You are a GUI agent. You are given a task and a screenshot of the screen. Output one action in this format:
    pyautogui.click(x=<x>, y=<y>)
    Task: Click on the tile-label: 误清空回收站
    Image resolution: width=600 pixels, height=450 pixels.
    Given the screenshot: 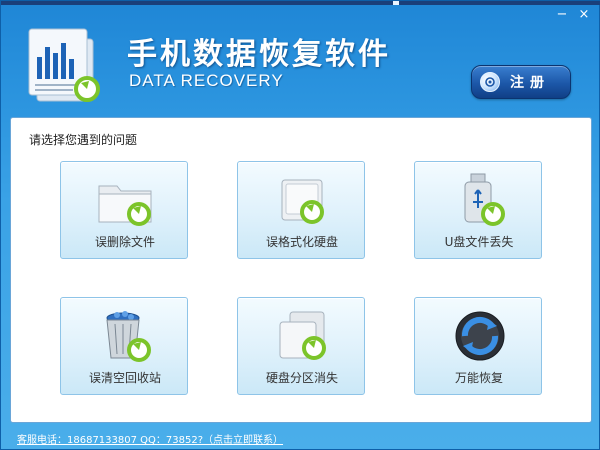 What is the action you would take?
    pyautogui.click(x=124, y=378)
    